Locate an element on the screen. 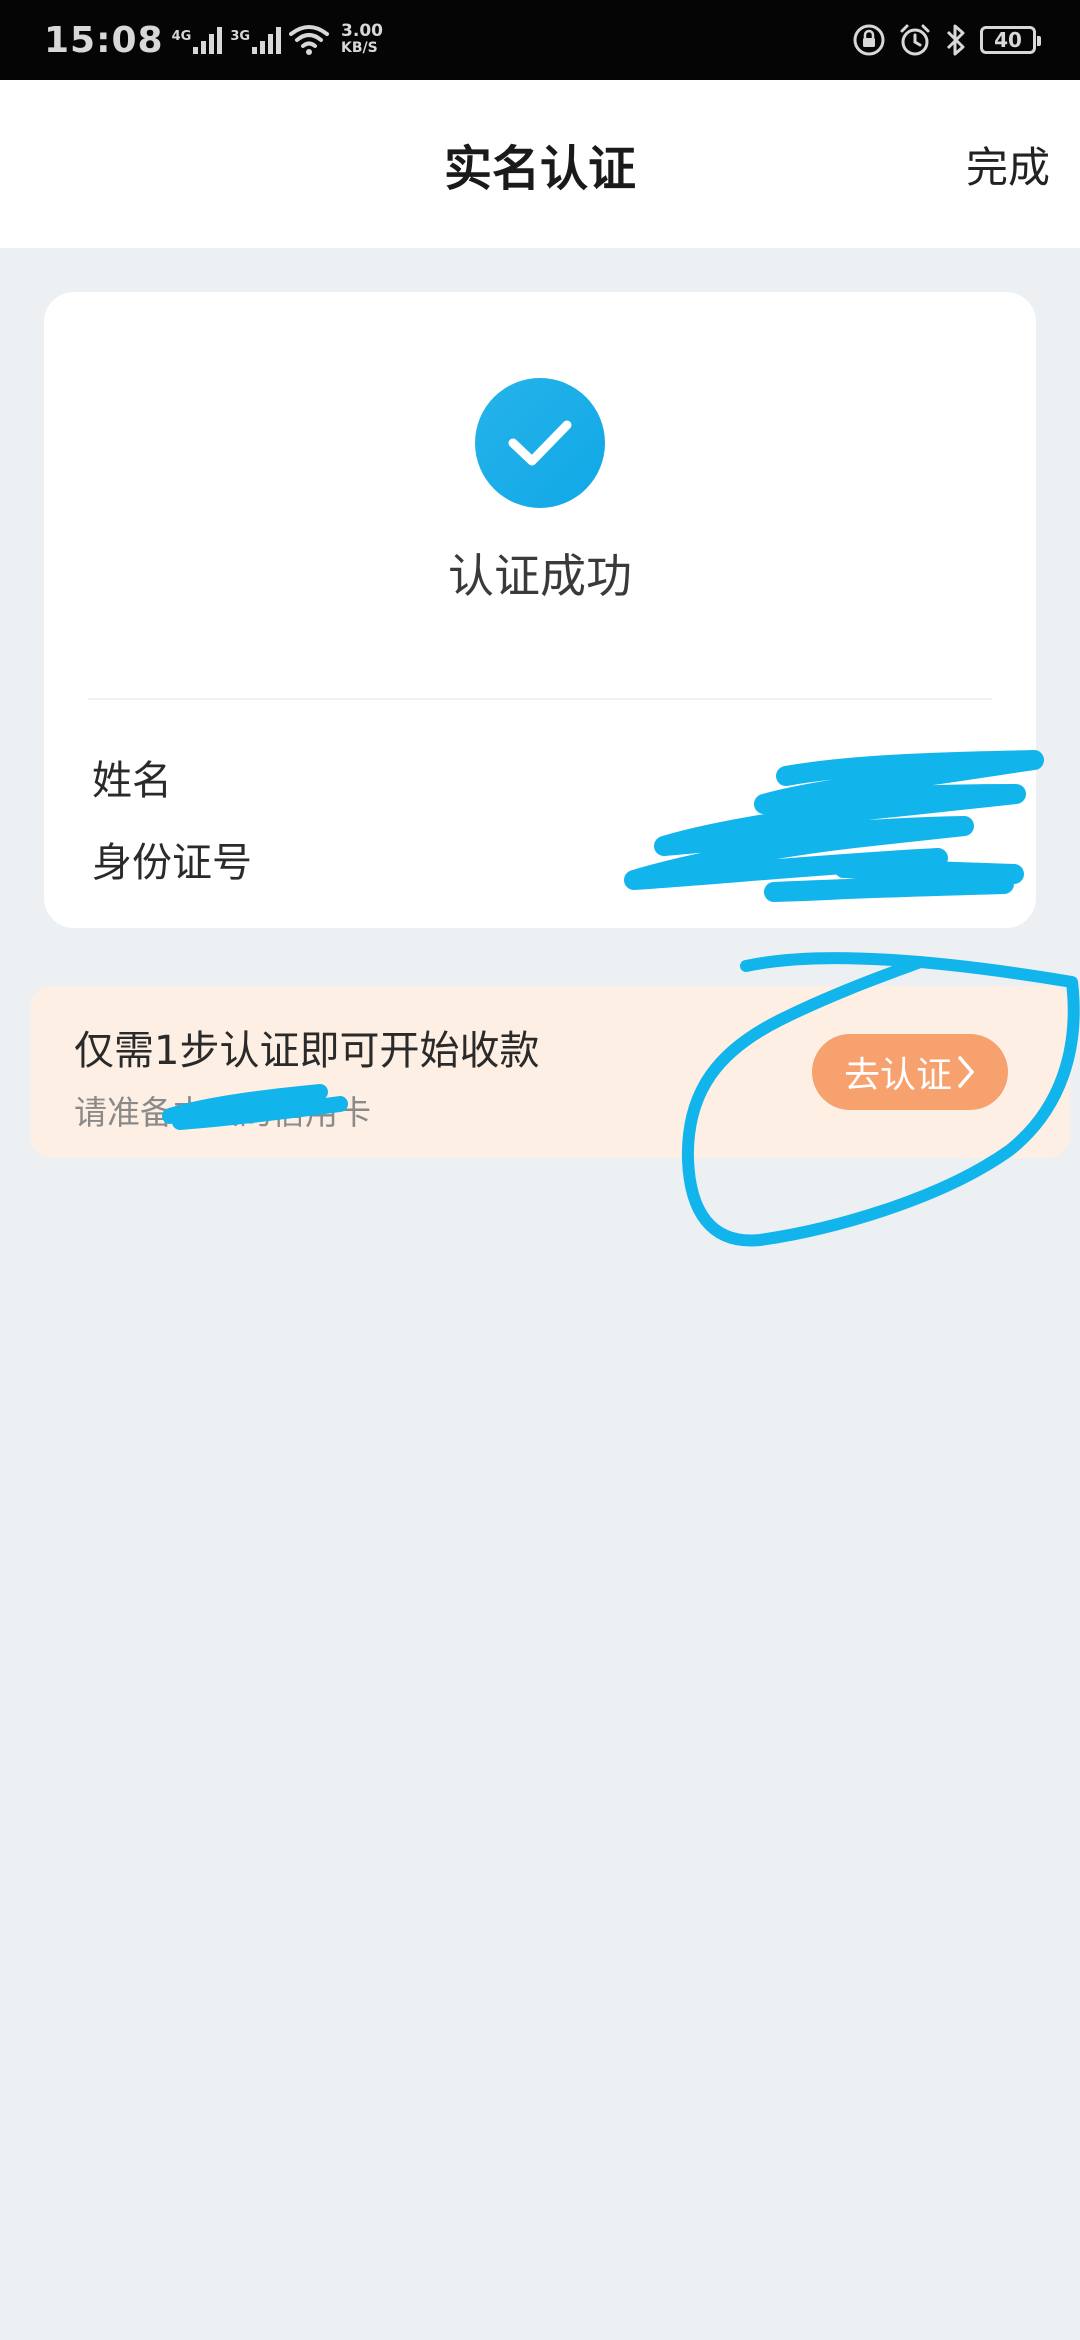 Image resolution: width=1080 pixels, height=2340 pixels. battery-level: 40 is located at coordinates (1008, 40).